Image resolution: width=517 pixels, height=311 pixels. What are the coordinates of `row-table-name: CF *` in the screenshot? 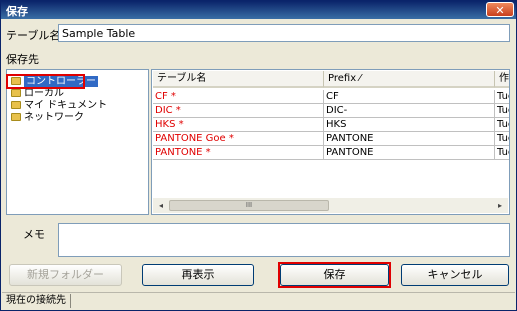 It's located at (238, 97).